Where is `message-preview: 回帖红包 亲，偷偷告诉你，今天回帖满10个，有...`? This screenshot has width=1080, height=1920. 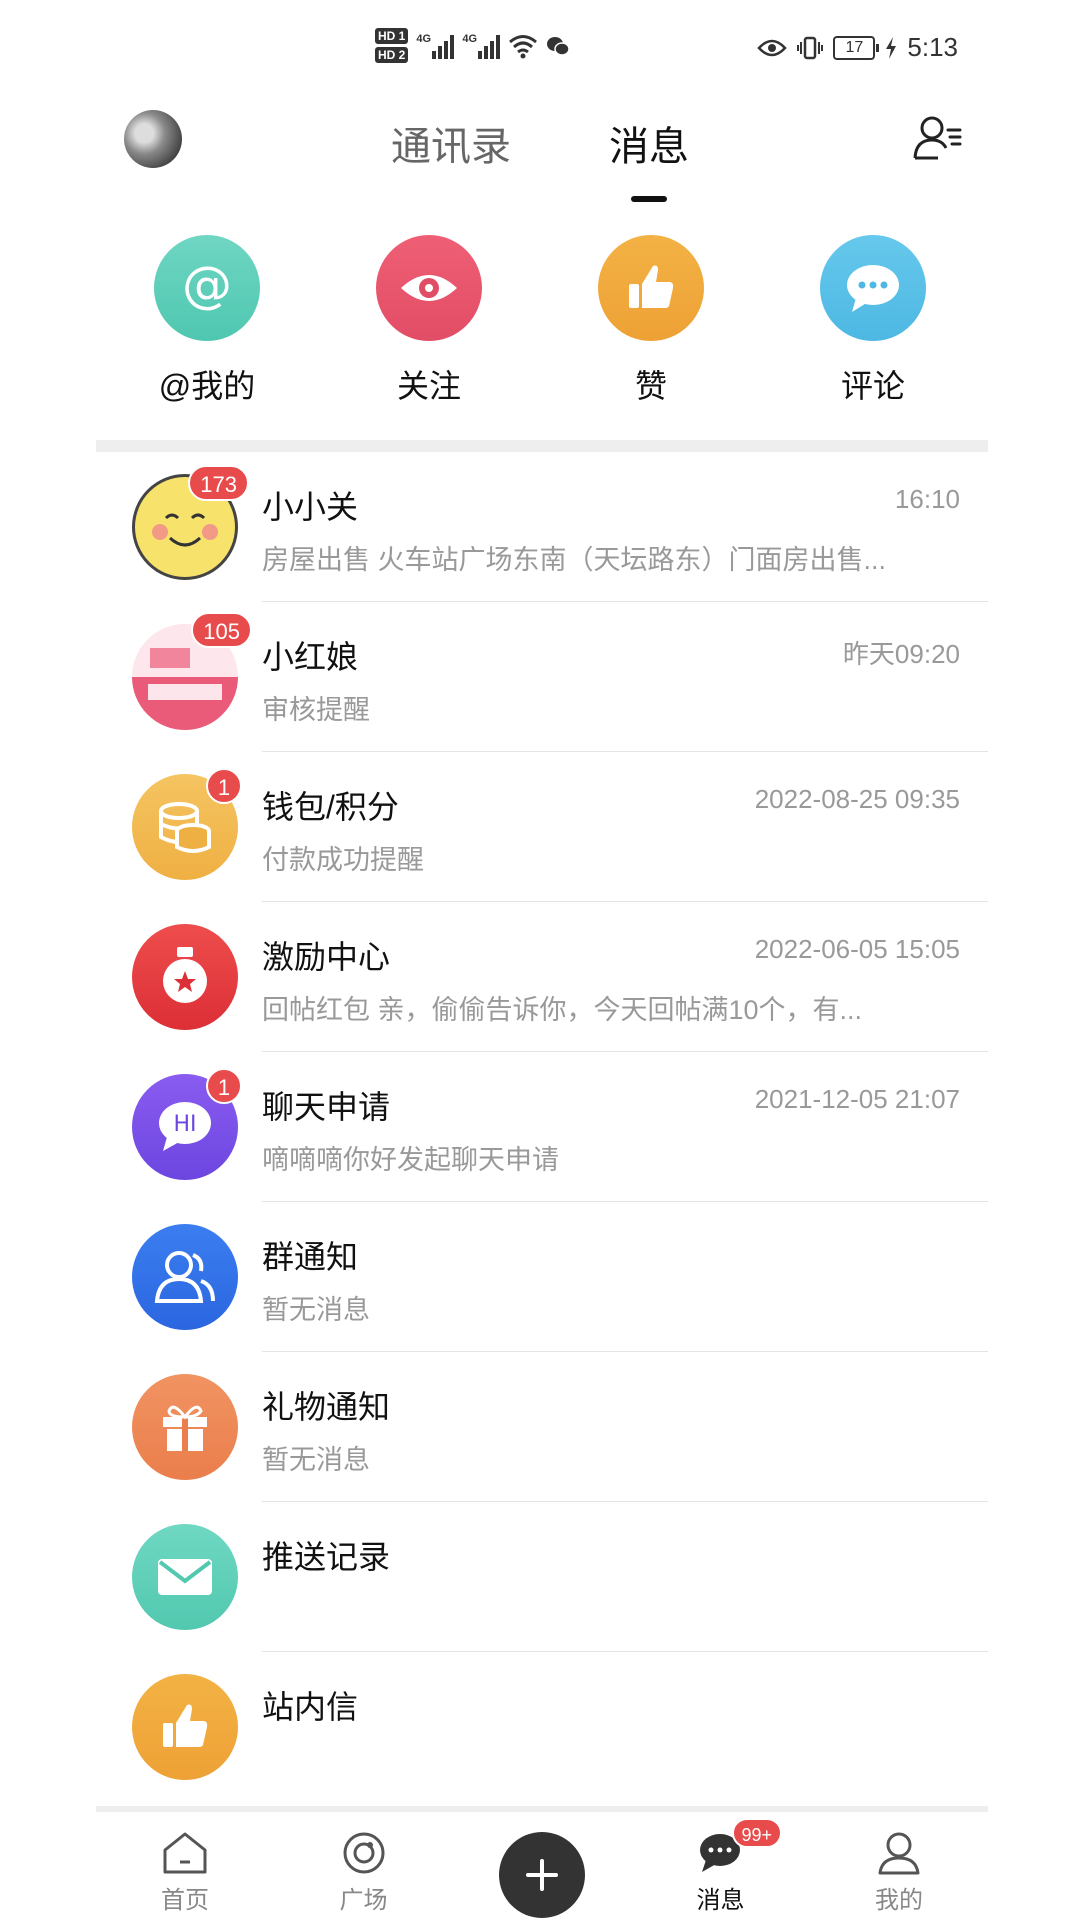
message-preview: 回帖红包 亲，偷偷告诉你，今天回帖满10个，有... is located at coordinates (562, 1010).